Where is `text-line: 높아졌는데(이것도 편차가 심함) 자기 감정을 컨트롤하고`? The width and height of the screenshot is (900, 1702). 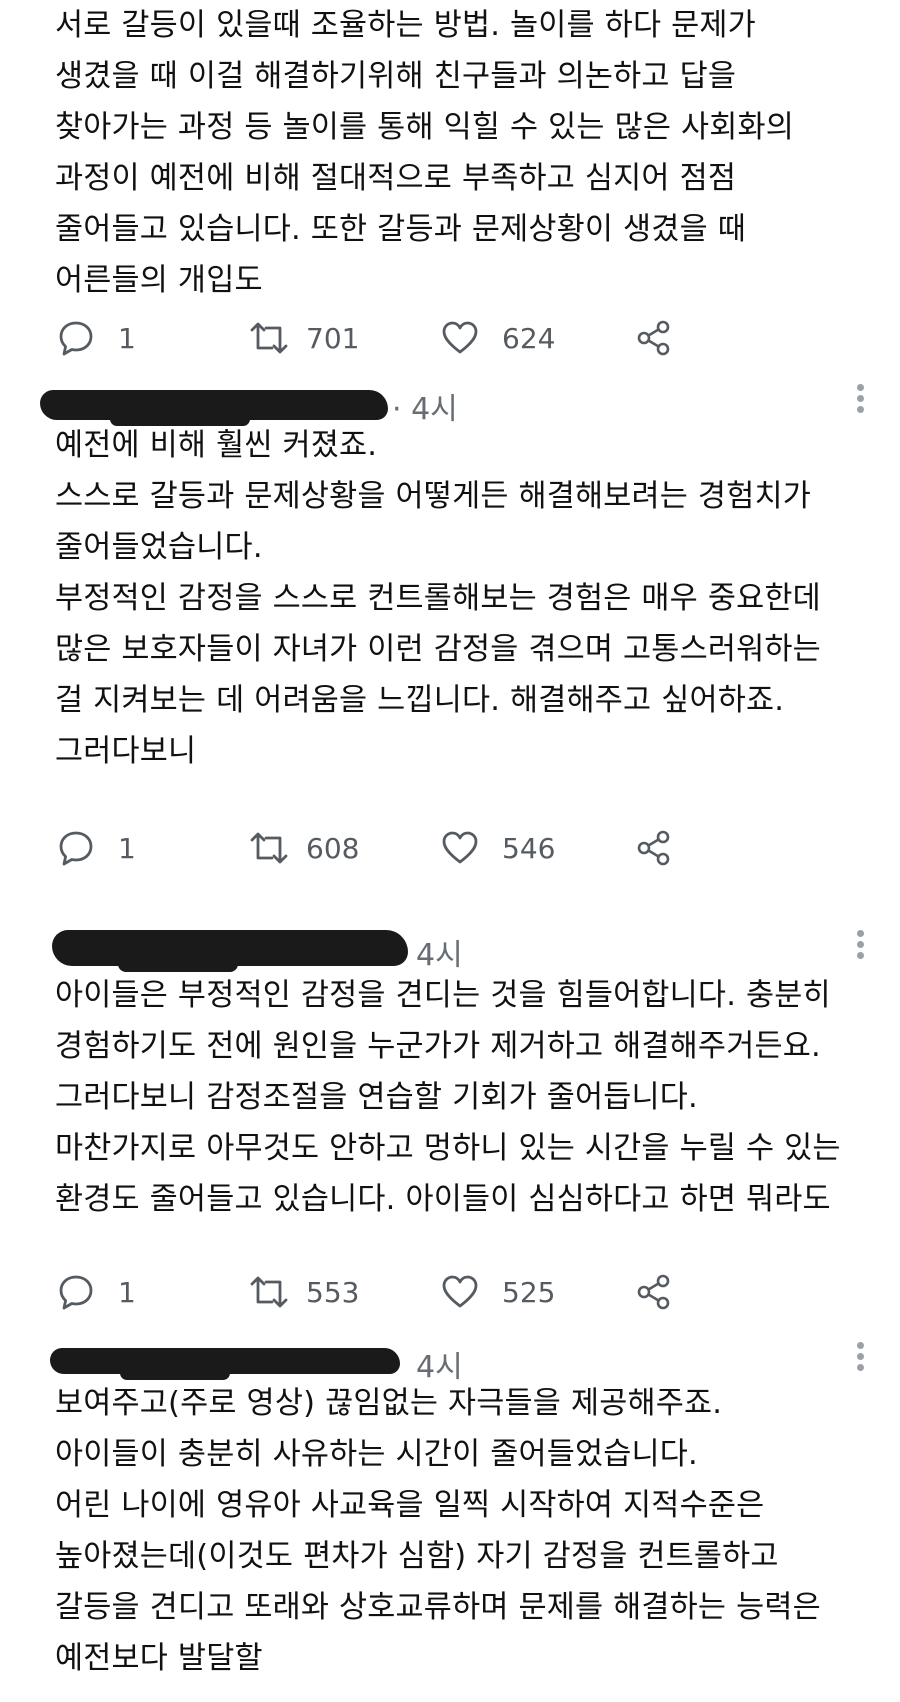
text-line: 높아졌는데(이것도 편차가 심함) 자기 감정을 컨트롤하고 is located at coordinates (417, 1556).